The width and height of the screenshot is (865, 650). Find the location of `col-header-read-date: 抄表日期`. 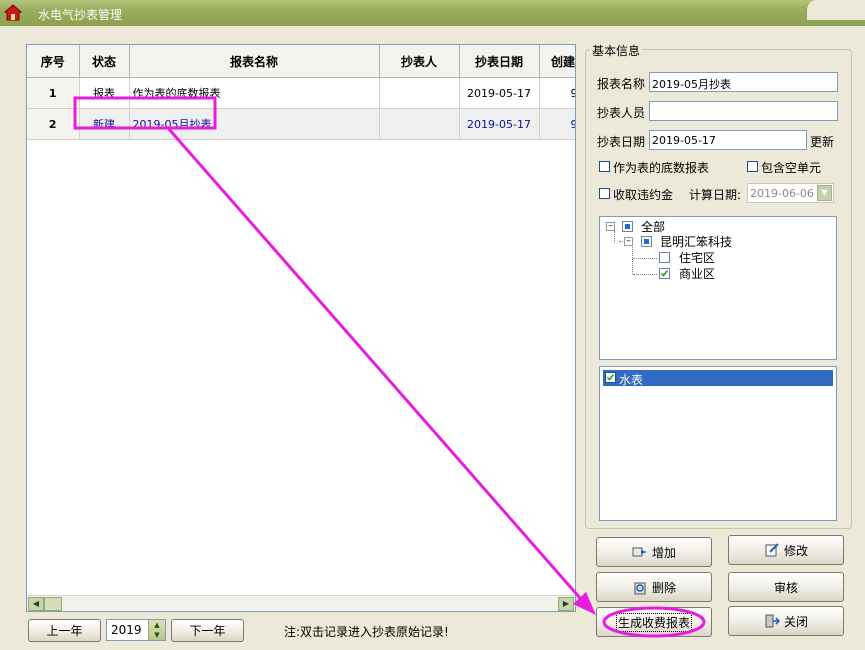

col-header-read-date: 抄表日期 is located at coordinates (499, 61).